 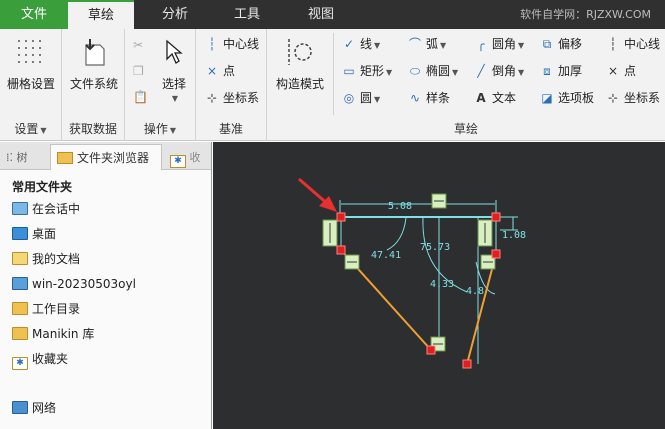 What do you see at coordinates (547, 44) in the screenshot?
I see `offset-icon: ⧉` at bounding box center [547, 44].